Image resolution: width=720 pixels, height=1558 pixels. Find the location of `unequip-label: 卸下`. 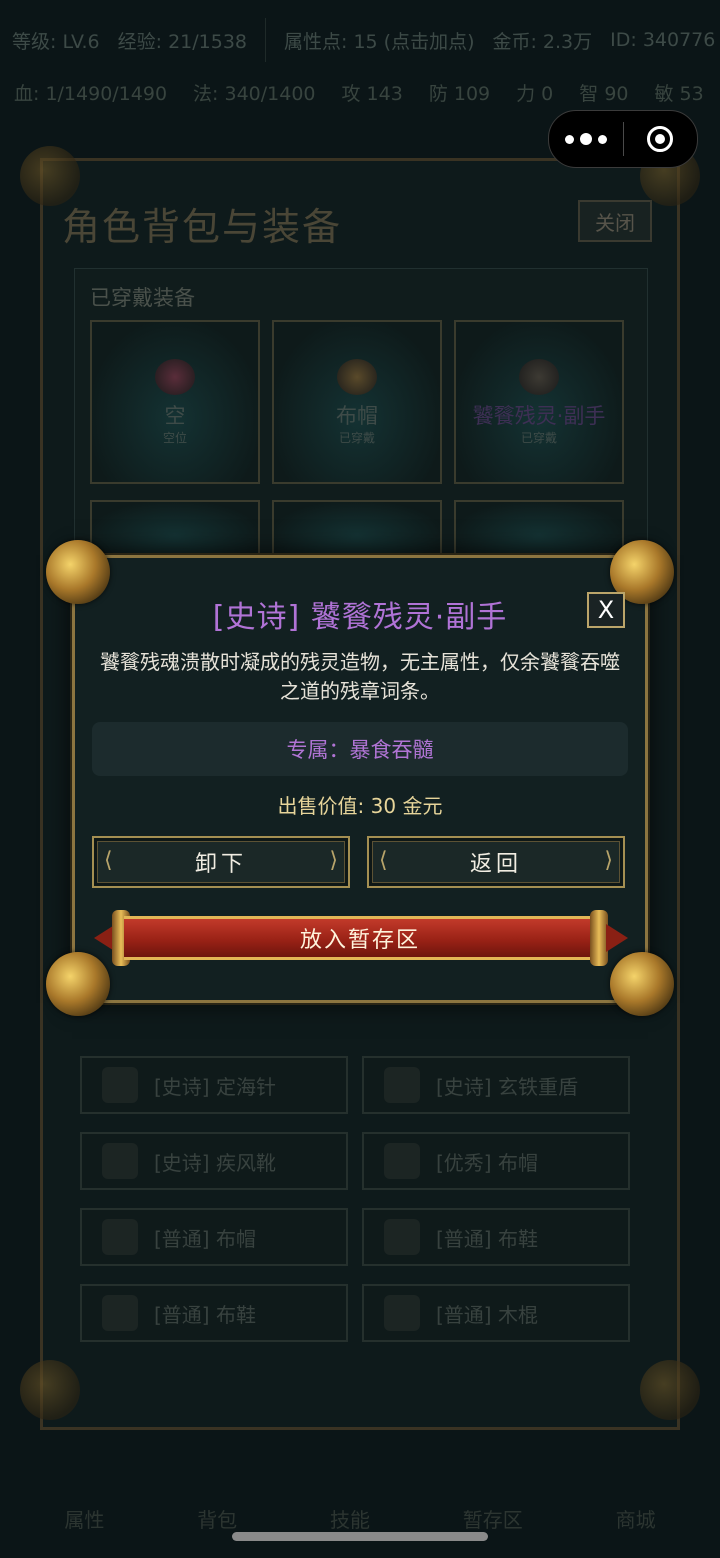

unequip-label: 卸下 is located at coordinates (220, 864).